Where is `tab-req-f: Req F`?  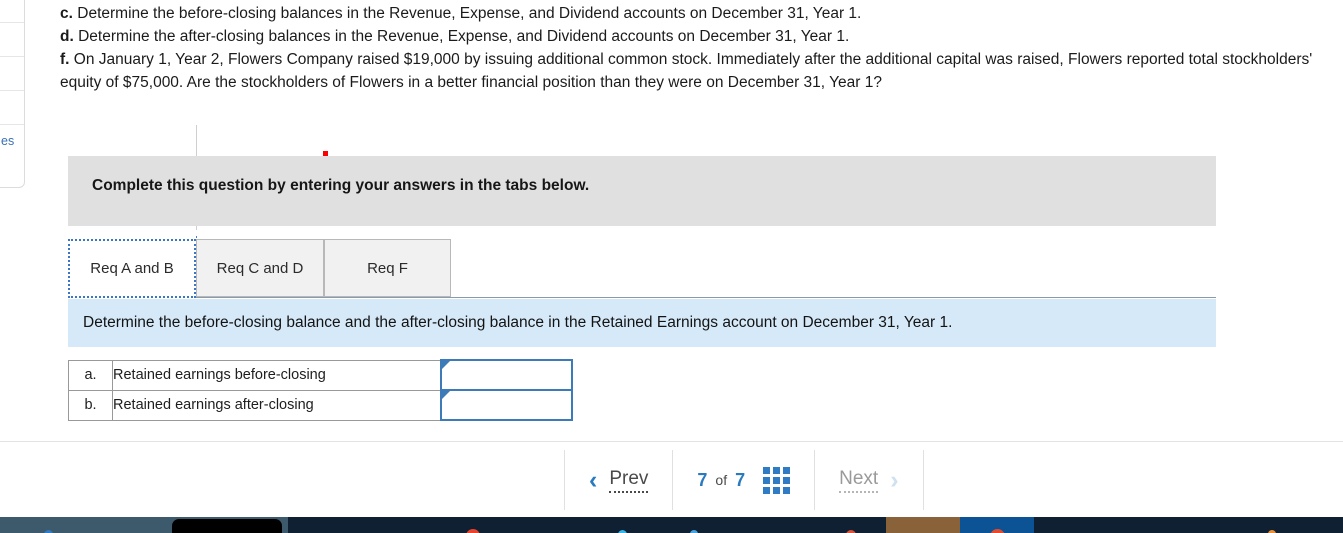 tab-req-f: Req F is located at coordinates (387, 268).